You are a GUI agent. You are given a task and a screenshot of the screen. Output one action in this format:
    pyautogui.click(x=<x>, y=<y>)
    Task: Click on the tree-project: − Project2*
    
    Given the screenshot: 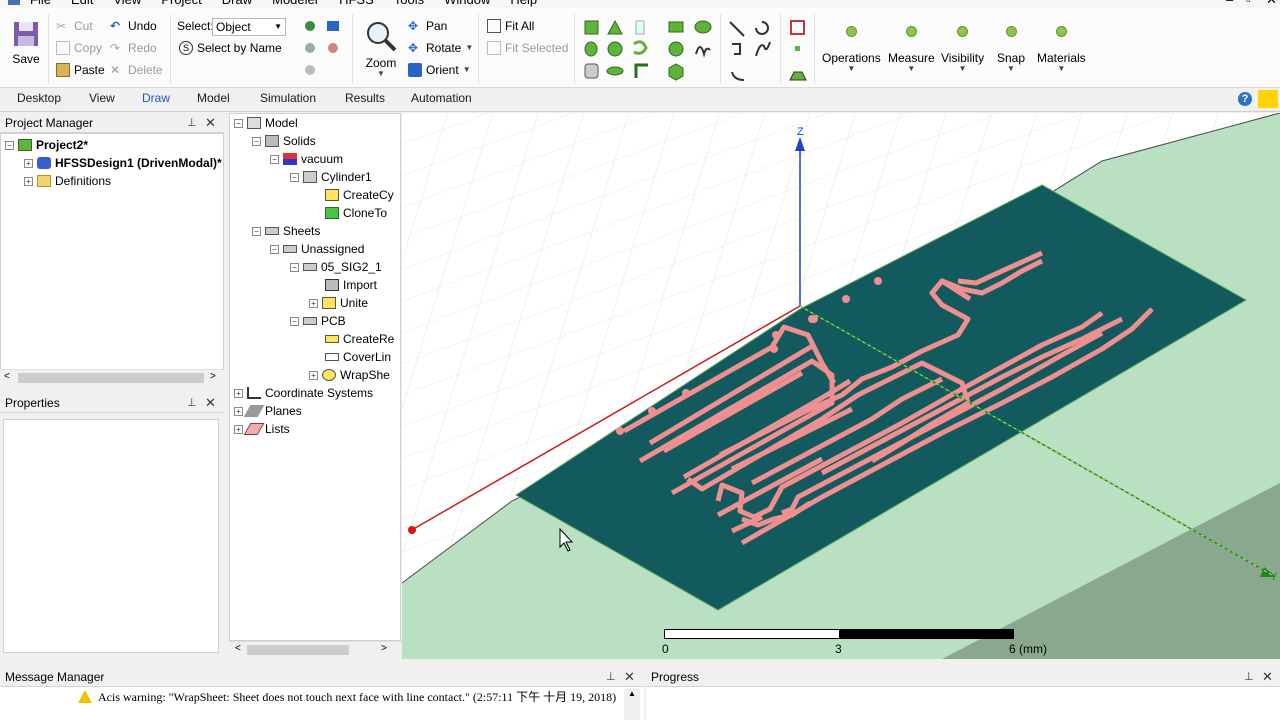 What is the action you would take?
    pyautogui.click(x=46, y=145)
    